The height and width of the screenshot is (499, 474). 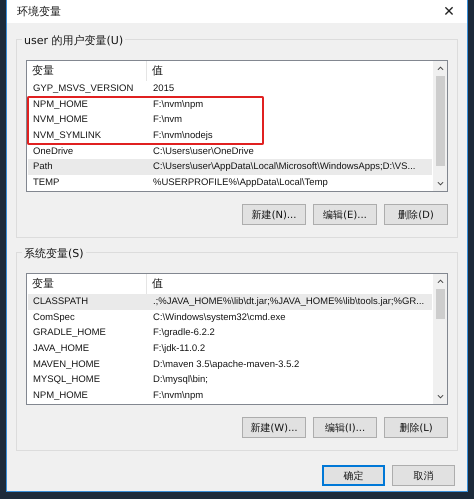 I want to click on dialog-button: 取消, so click(x=423, y=475).